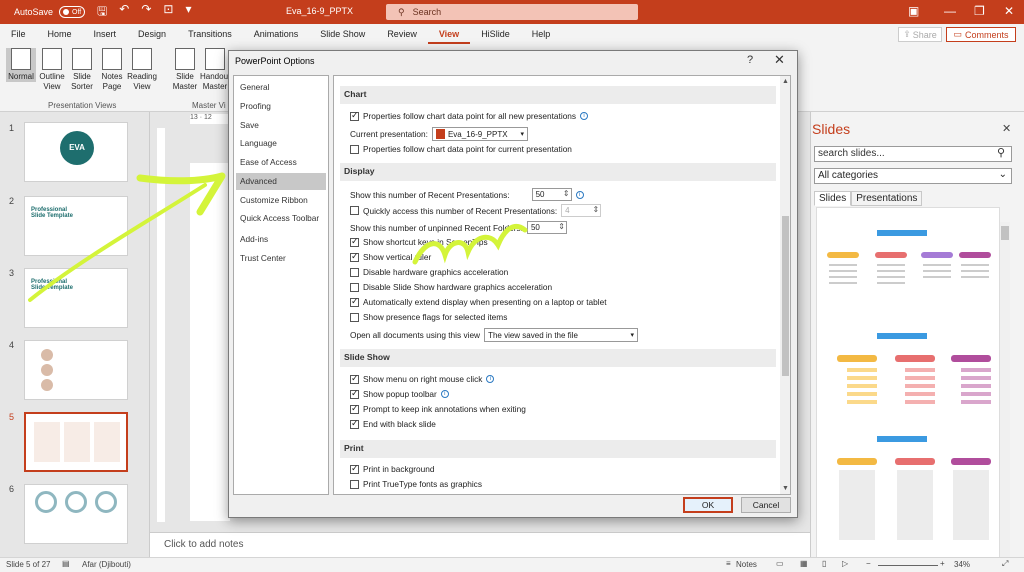 This screenshot has height=572, width=1024. What do you see at coordinates (1006, 128) in the screenshot?
I see `close-pane-icon: ✕` at bounding box center [1006, 128].